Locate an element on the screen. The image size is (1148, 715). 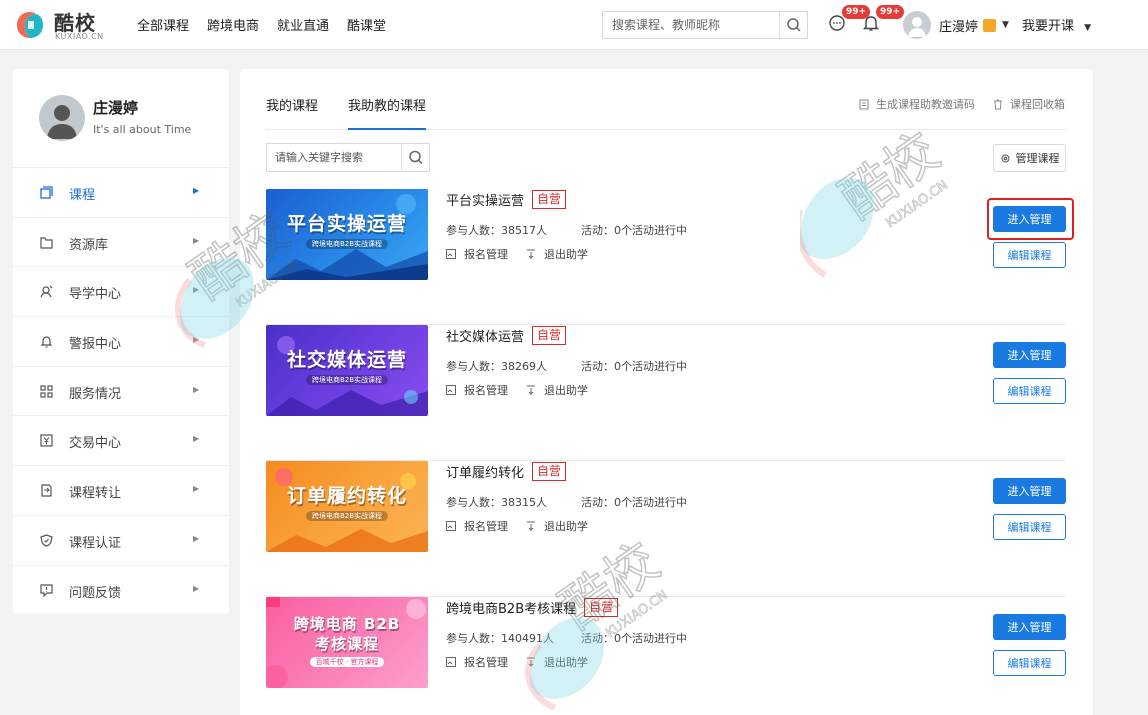
sidebar-item-label: 资源库 is located at coordinates (89, 245).